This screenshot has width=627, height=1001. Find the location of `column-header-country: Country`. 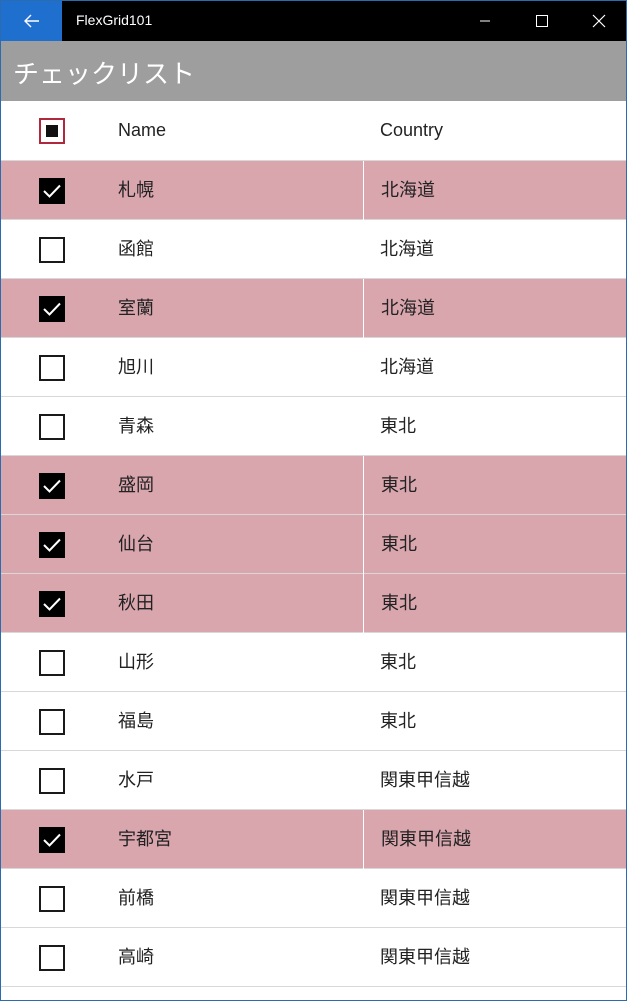

column-header-country: Country is located at coordinates (494, 130).